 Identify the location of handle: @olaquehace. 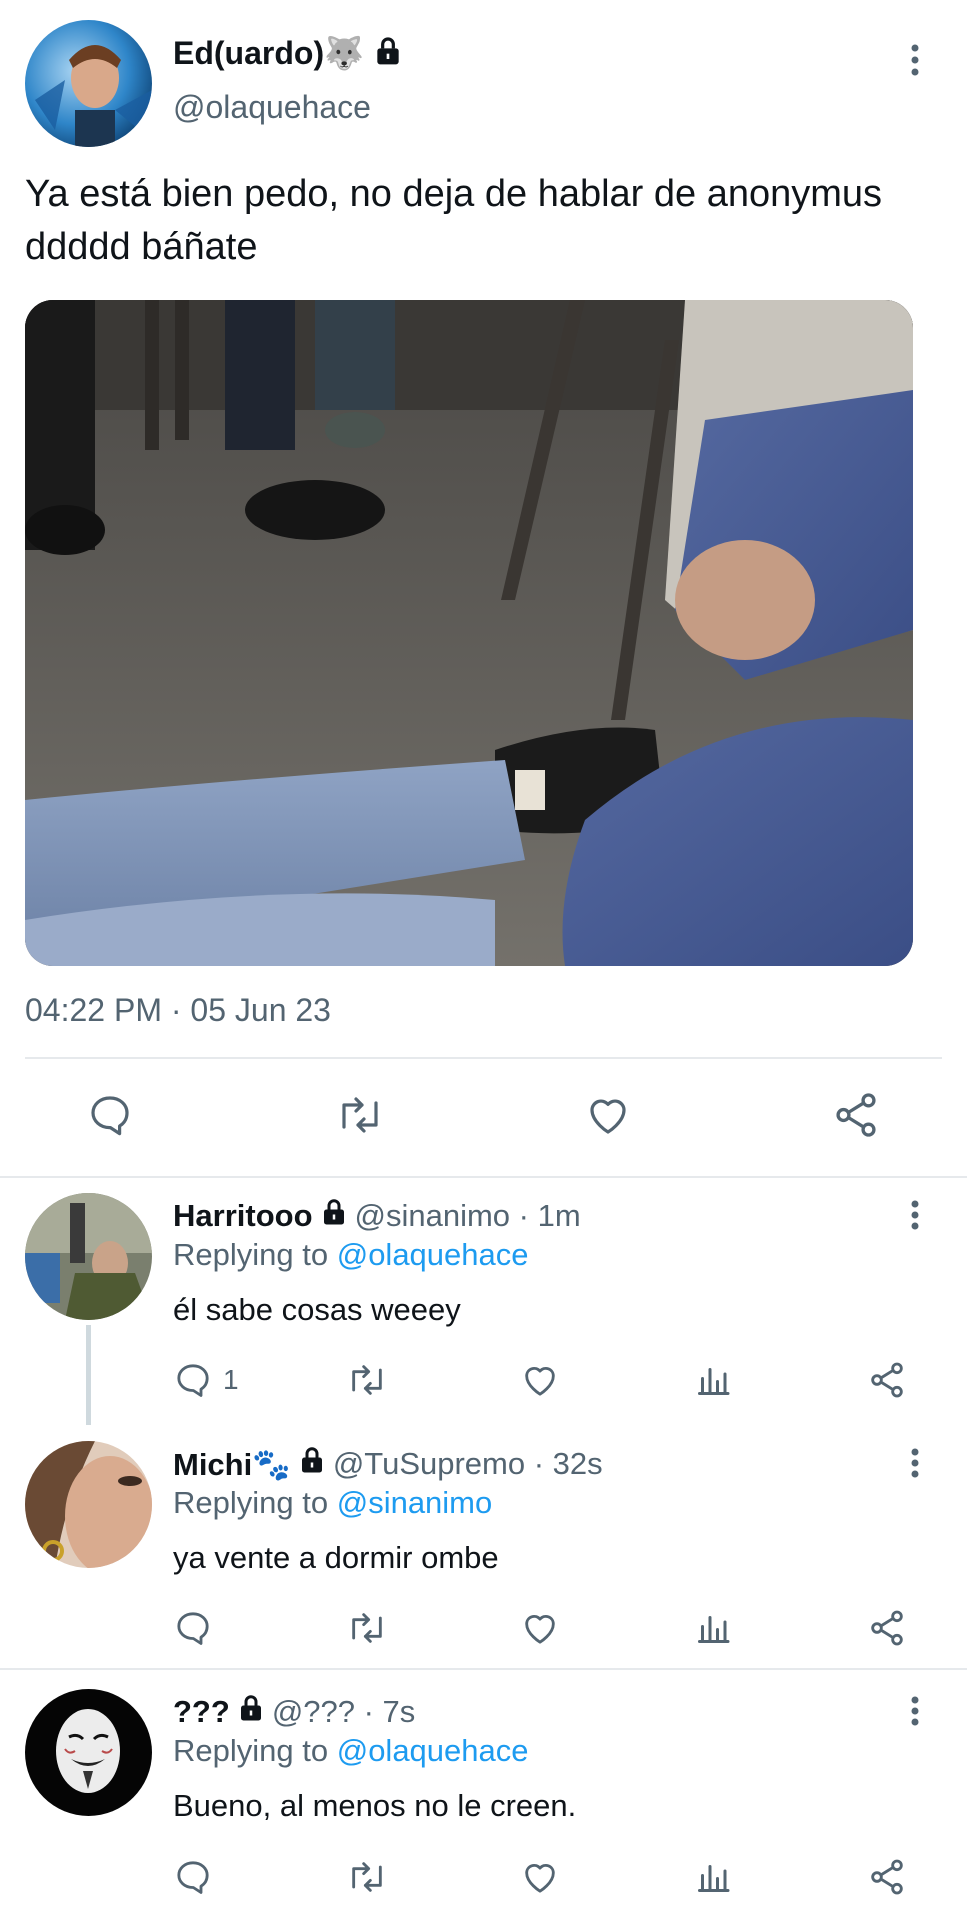
(272, 107).